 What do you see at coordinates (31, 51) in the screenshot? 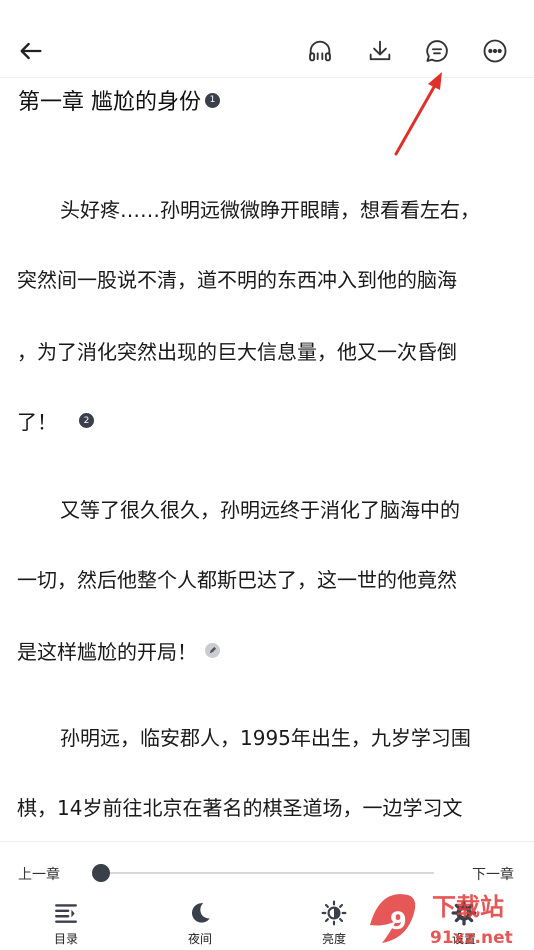
I see `back-arrow-icon` at bounding box center [31, 51].